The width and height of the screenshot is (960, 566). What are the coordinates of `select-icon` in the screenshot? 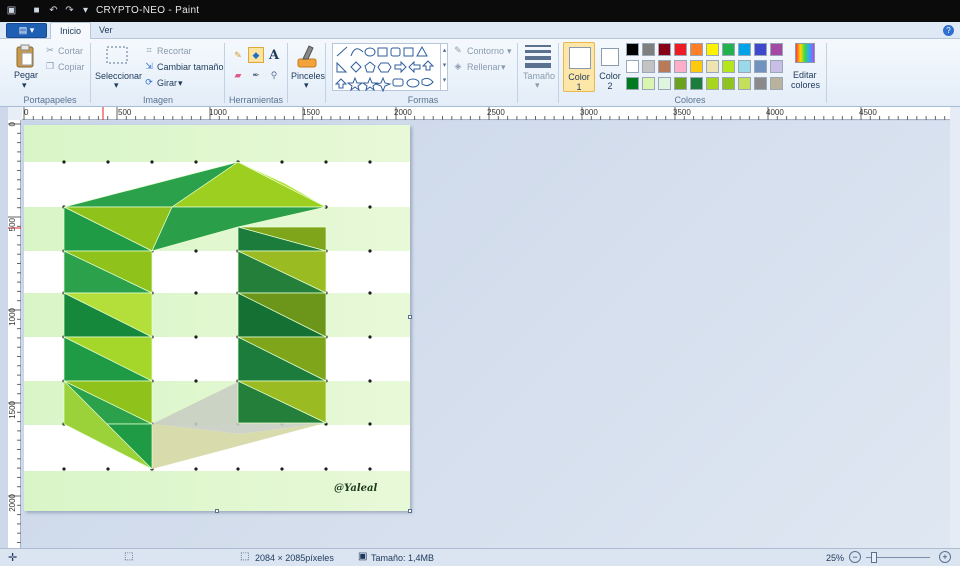 It's located at (117, 55).